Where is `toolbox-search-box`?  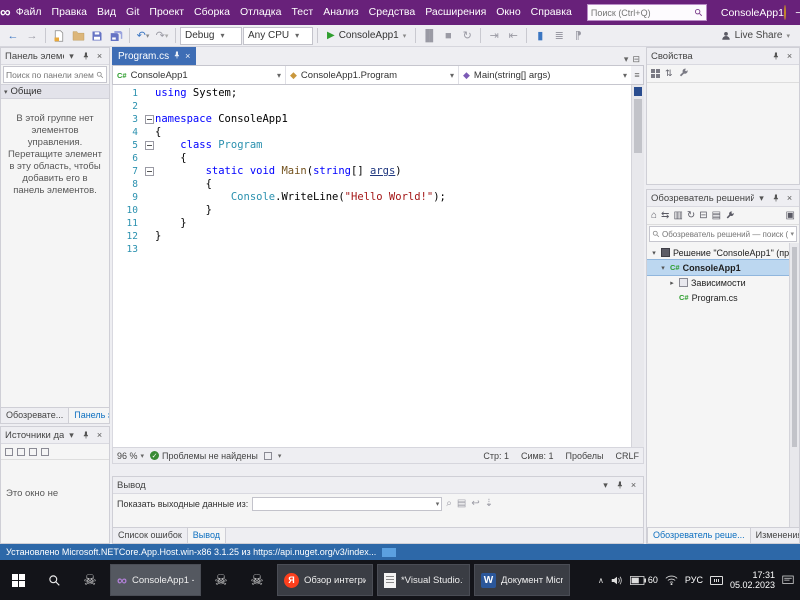
toolbox-search-box is located at coordinates (55, 74).